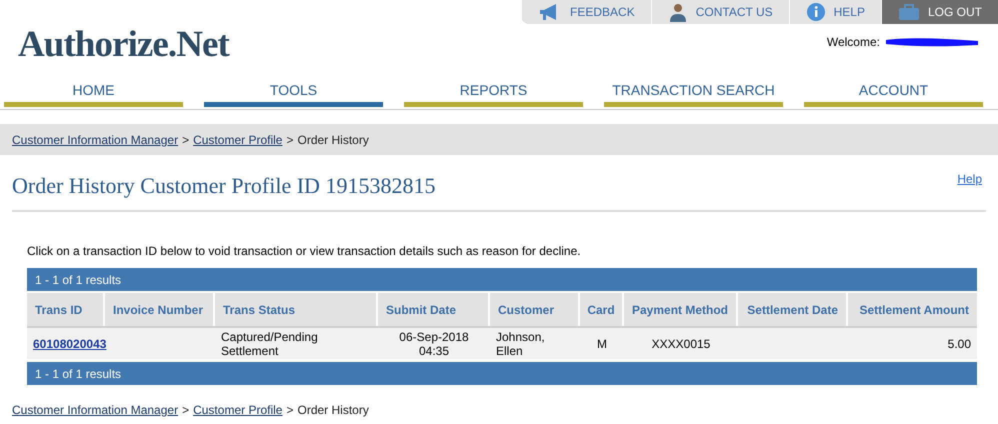 The image size is (998, 424). What do you see at coordinates (493, 91) in the screenshot?
I see `nav-tab: REPORTS` at bounding box center [493, 91].